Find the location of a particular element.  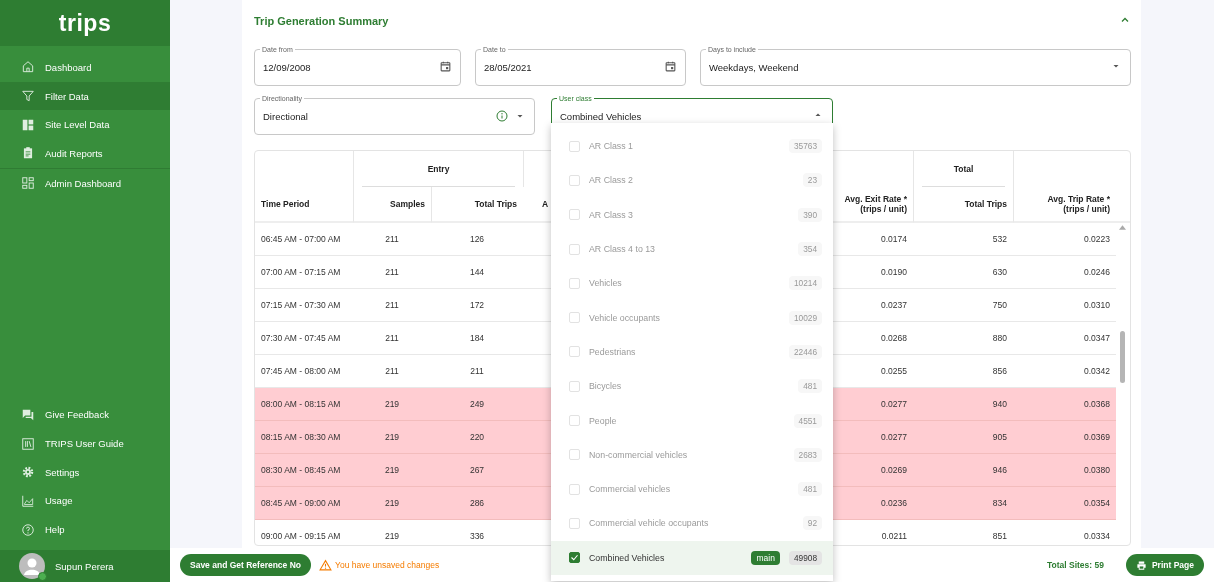

sidebar-item: Help is located at coordinates (85, 529).